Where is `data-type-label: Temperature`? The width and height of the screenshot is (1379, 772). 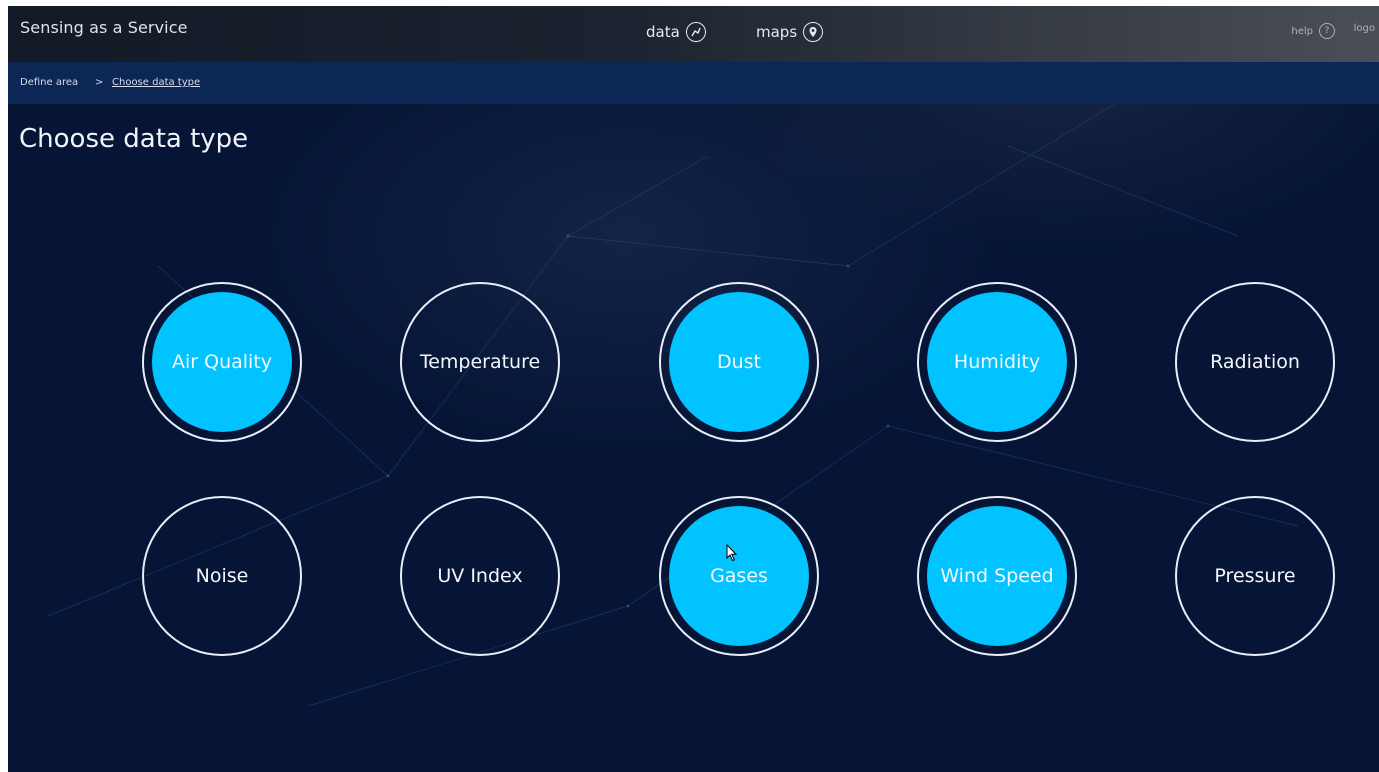
data-type-label: Temperature is located at coordinates (480, 362).